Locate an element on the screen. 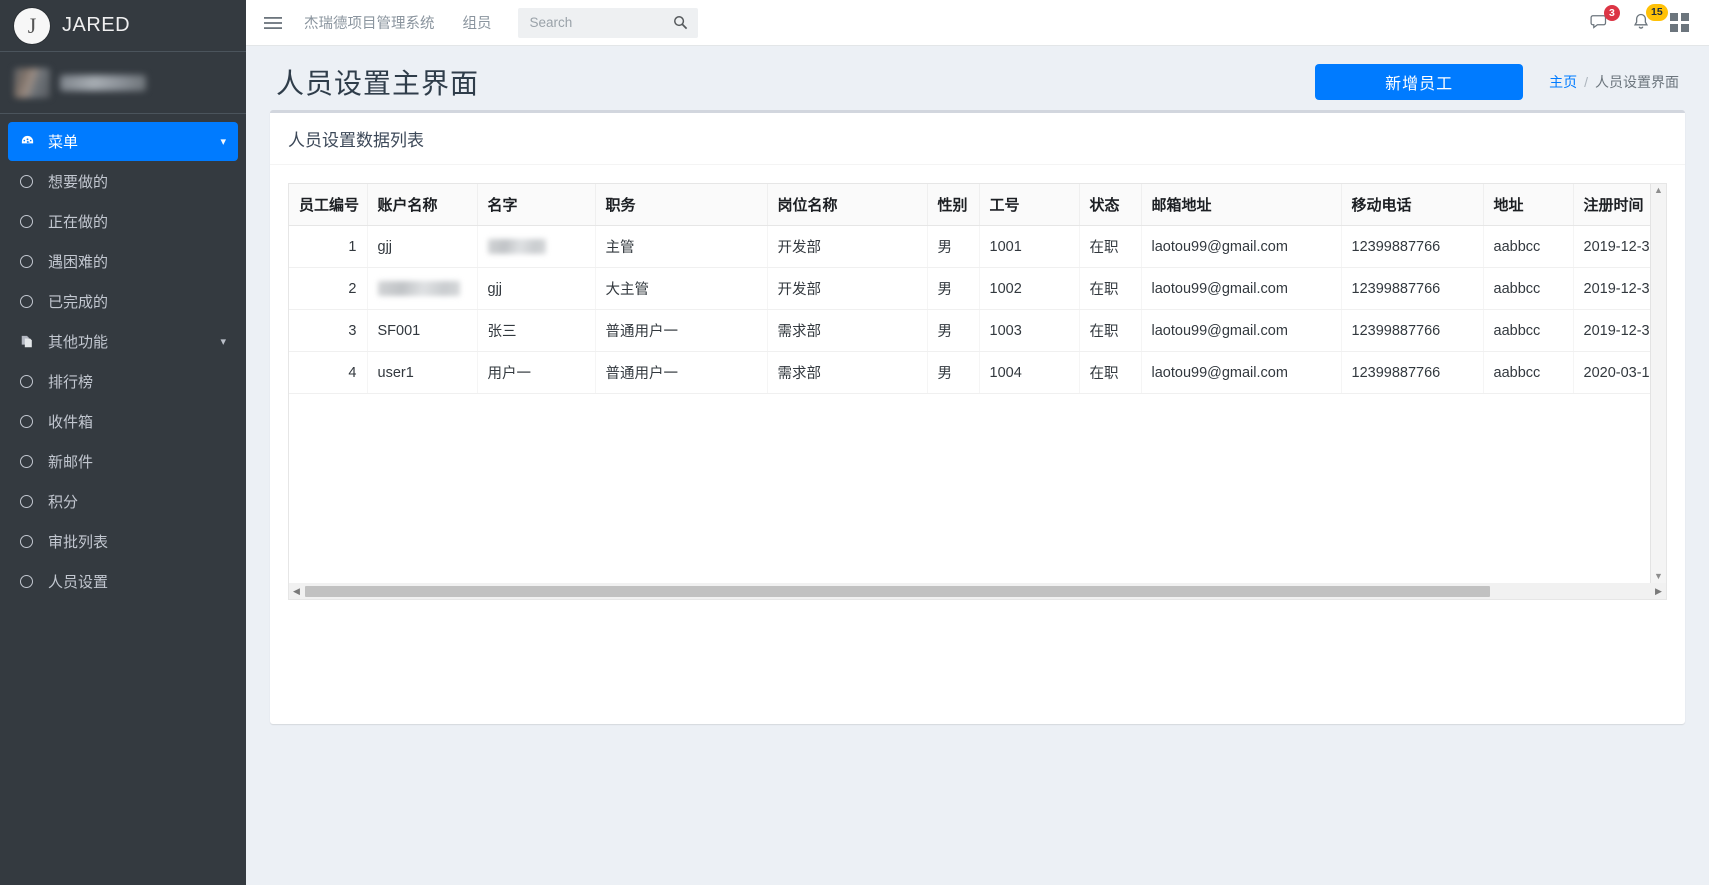  grid-icon is located at coordinates (1679, 22).